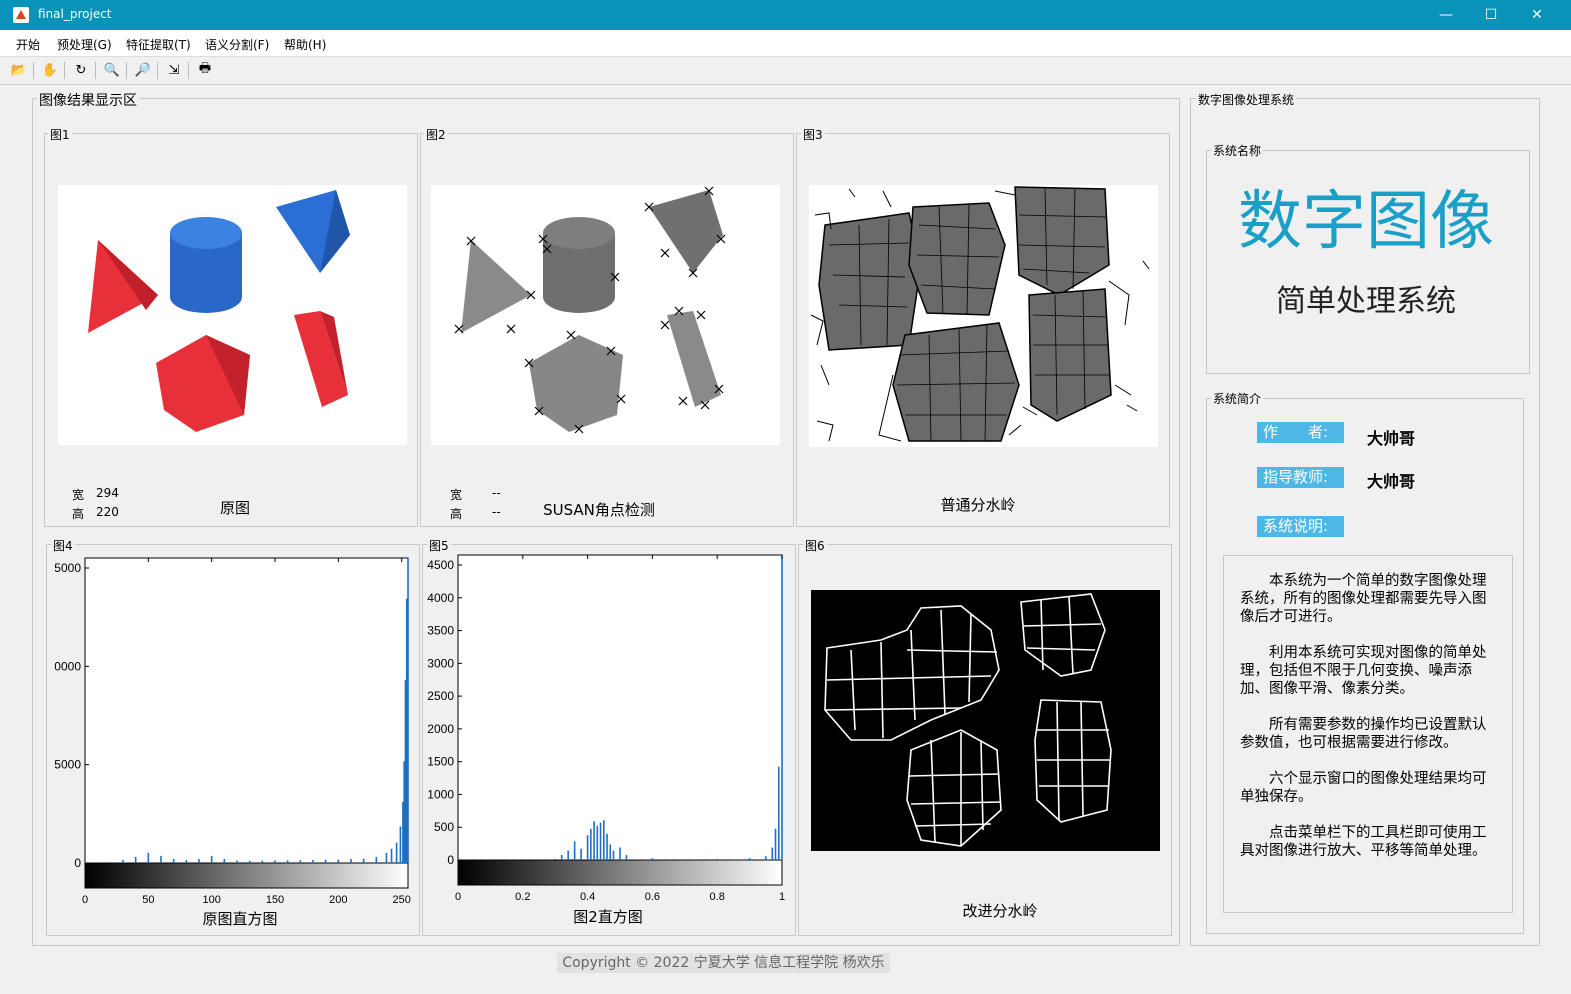 This screenshot has height=994, width=1571. What do you see at coordinates (234, 508) in the screenshot?
I see `fig1-caption: 原图` at bounding box center [234, 508].